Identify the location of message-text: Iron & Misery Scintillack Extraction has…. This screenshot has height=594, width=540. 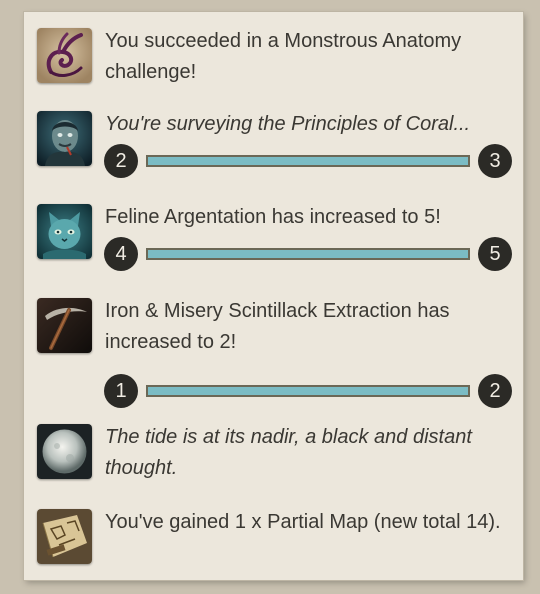
(277, 326).